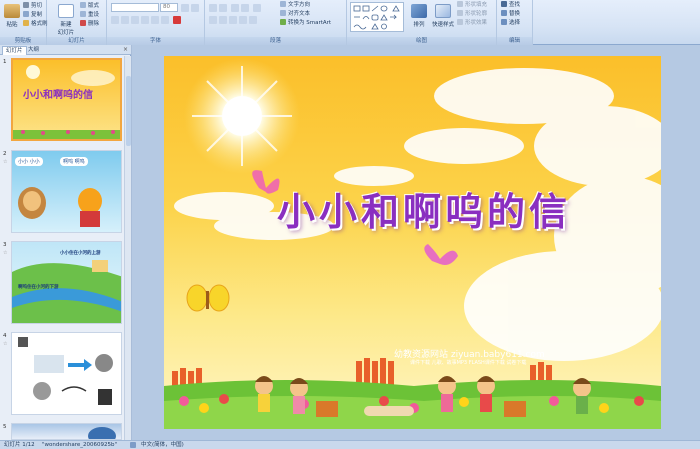 The image size is (700, 449). What do you see at coordinates (185, 8) in the screenshot?
I see `grow-font-icon` at bounding box center [185, 8].